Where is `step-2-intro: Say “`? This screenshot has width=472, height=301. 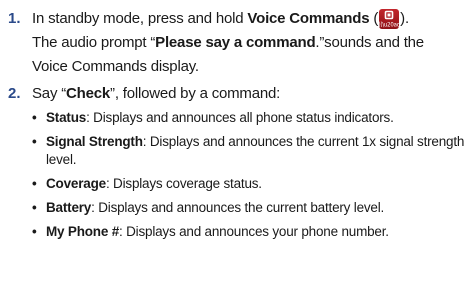
step-2-intro: Say “ is located at coordinates (49, 93).